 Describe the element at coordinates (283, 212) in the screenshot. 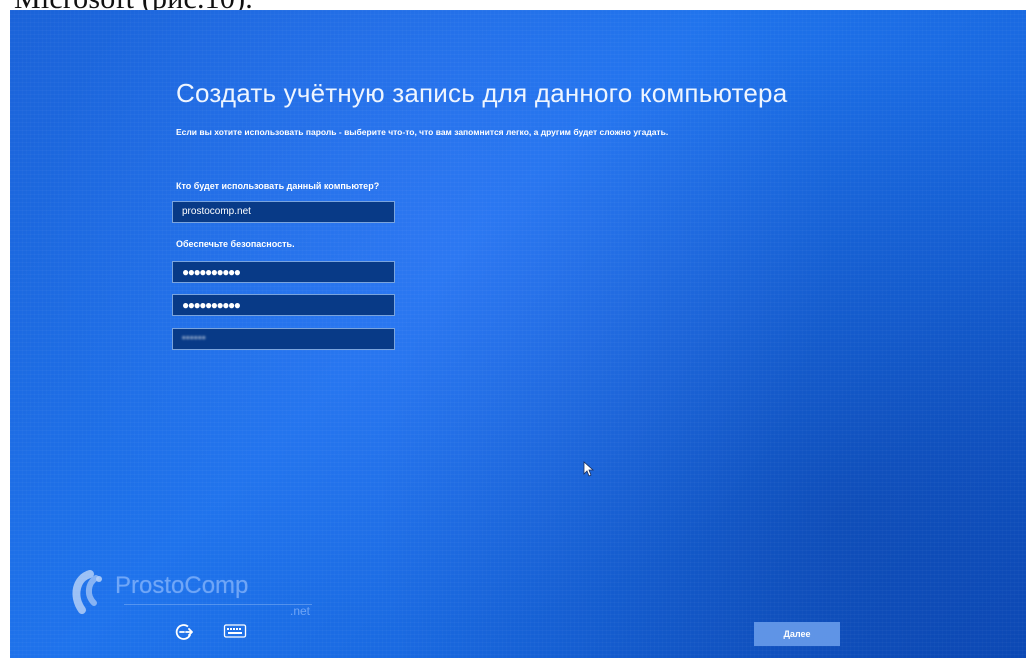

I see `username-field: prostocomp.net` at that location.